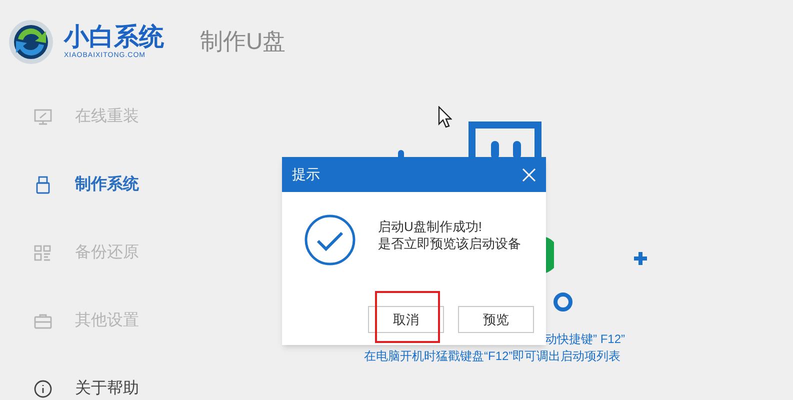  Describe the element at coordinates (43, 117) in the screenshot. I see `monitor-icon` at that location.